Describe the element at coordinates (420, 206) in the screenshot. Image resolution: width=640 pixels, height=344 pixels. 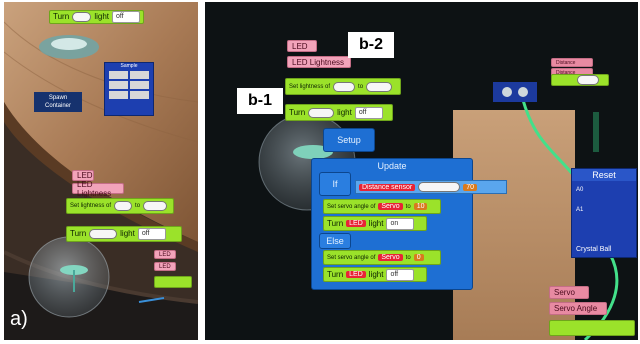
I see `servo-value: 10` at that location.